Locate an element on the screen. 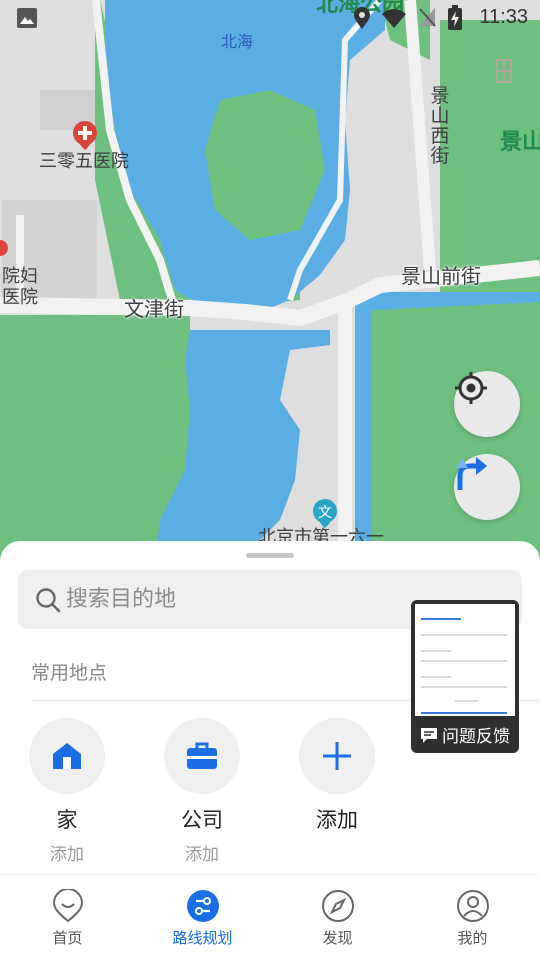 The width and height of the screenshot is (540, 960). status-time: 11:33 is located at coordinates (503, 17).